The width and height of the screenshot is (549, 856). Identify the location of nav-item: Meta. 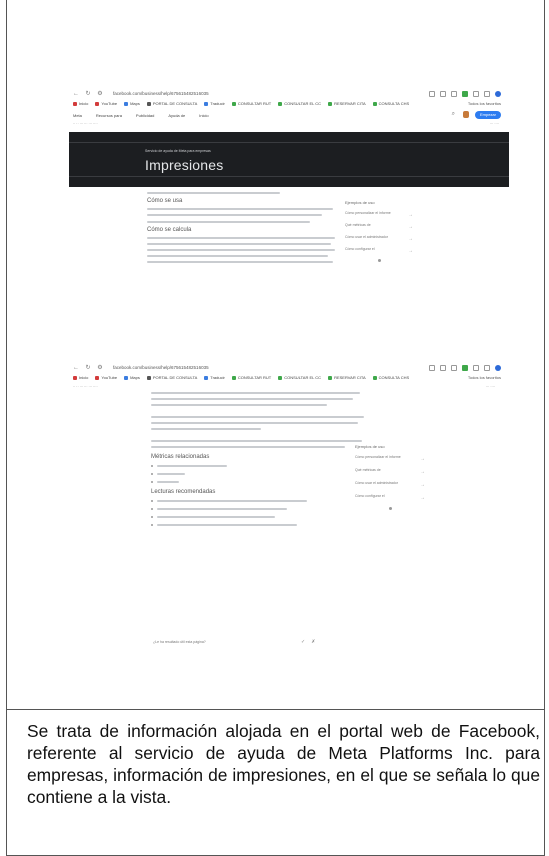
(77, 115).